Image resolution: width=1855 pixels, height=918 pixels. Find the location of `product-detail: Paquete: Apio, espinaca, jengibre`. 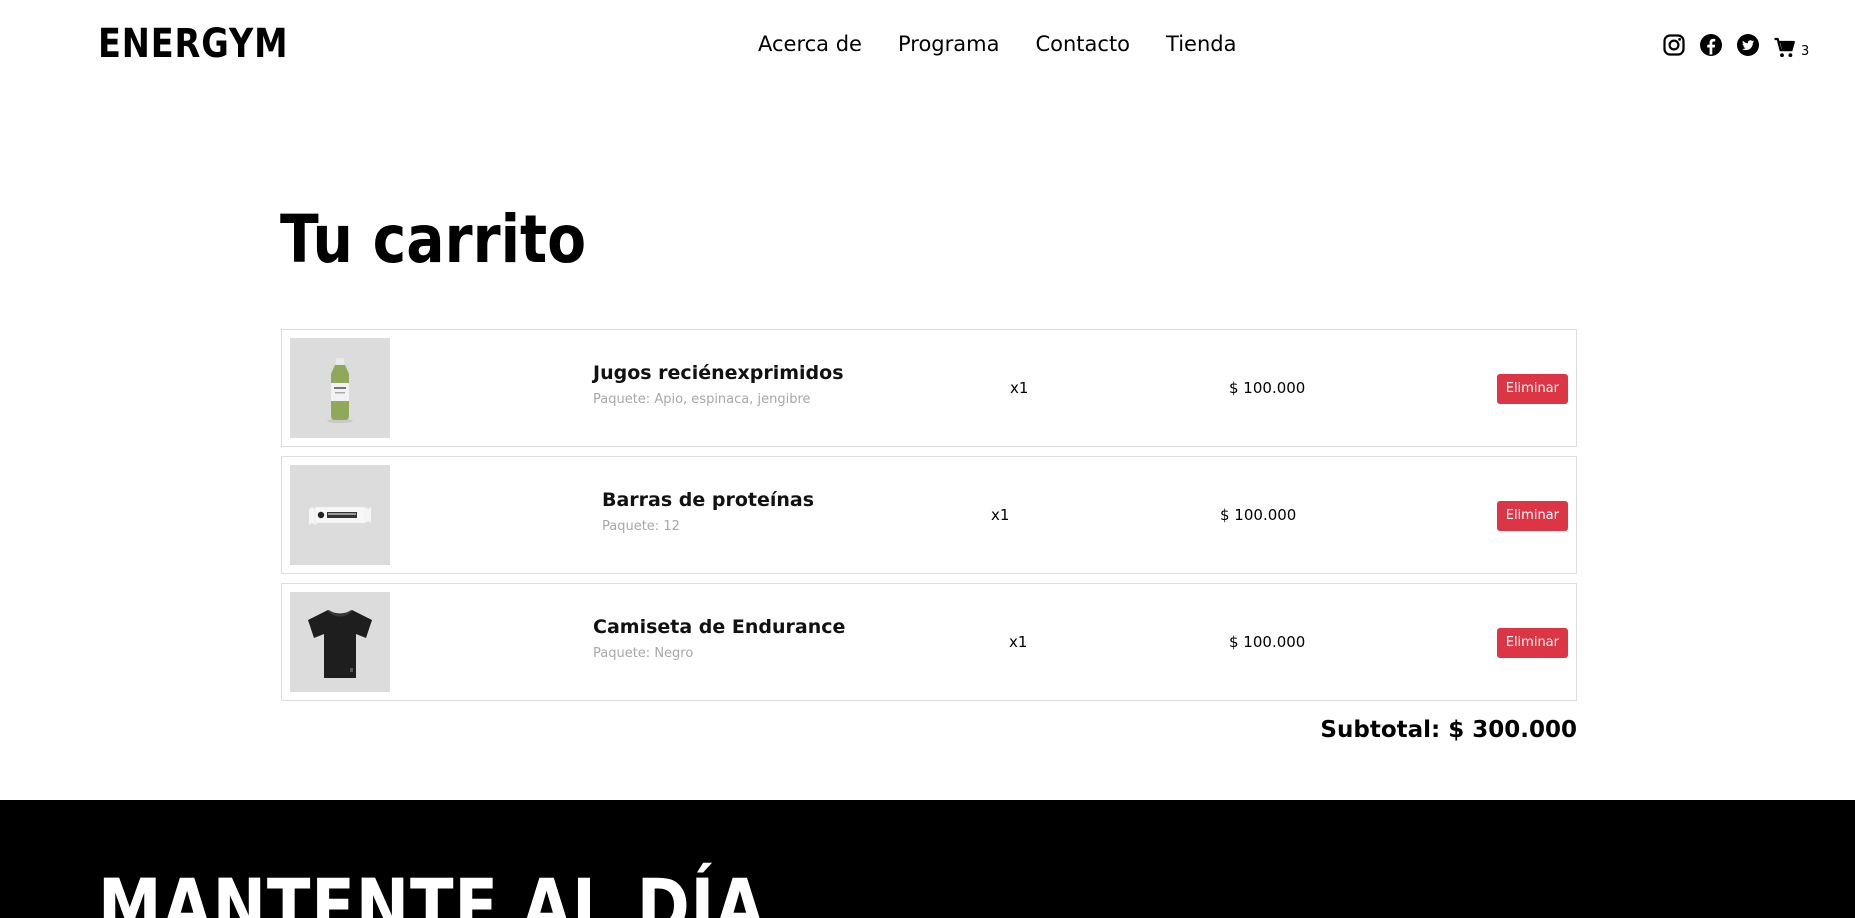

product-detail: Paquete: Apio, espinaca, jengibre is located at coordinates (702, 399).